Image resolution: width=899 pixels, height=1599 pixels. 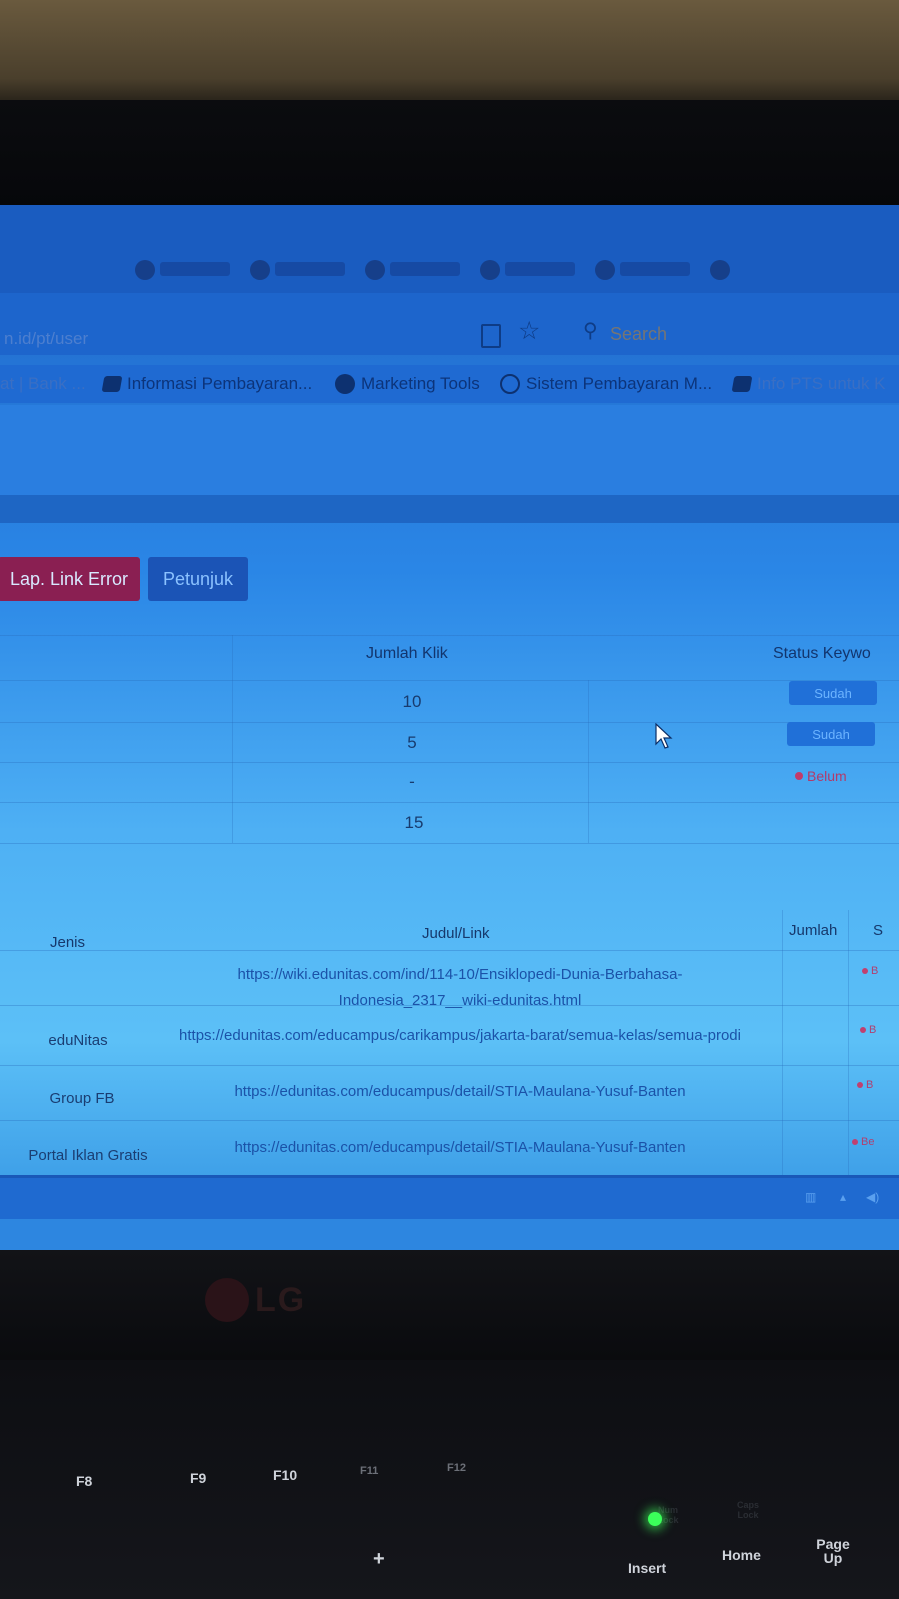 What do you see at coordinates (491, 336) in the screenshot?
I see `reader-view-icon` at bounding box center [491, 336].